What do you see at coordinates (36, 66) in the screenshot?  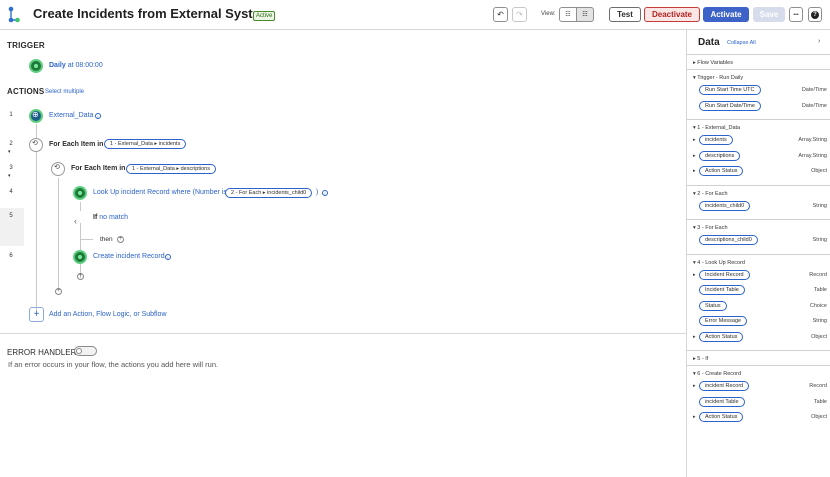 I see `trigger-icon` at bounding box center [36, 66].